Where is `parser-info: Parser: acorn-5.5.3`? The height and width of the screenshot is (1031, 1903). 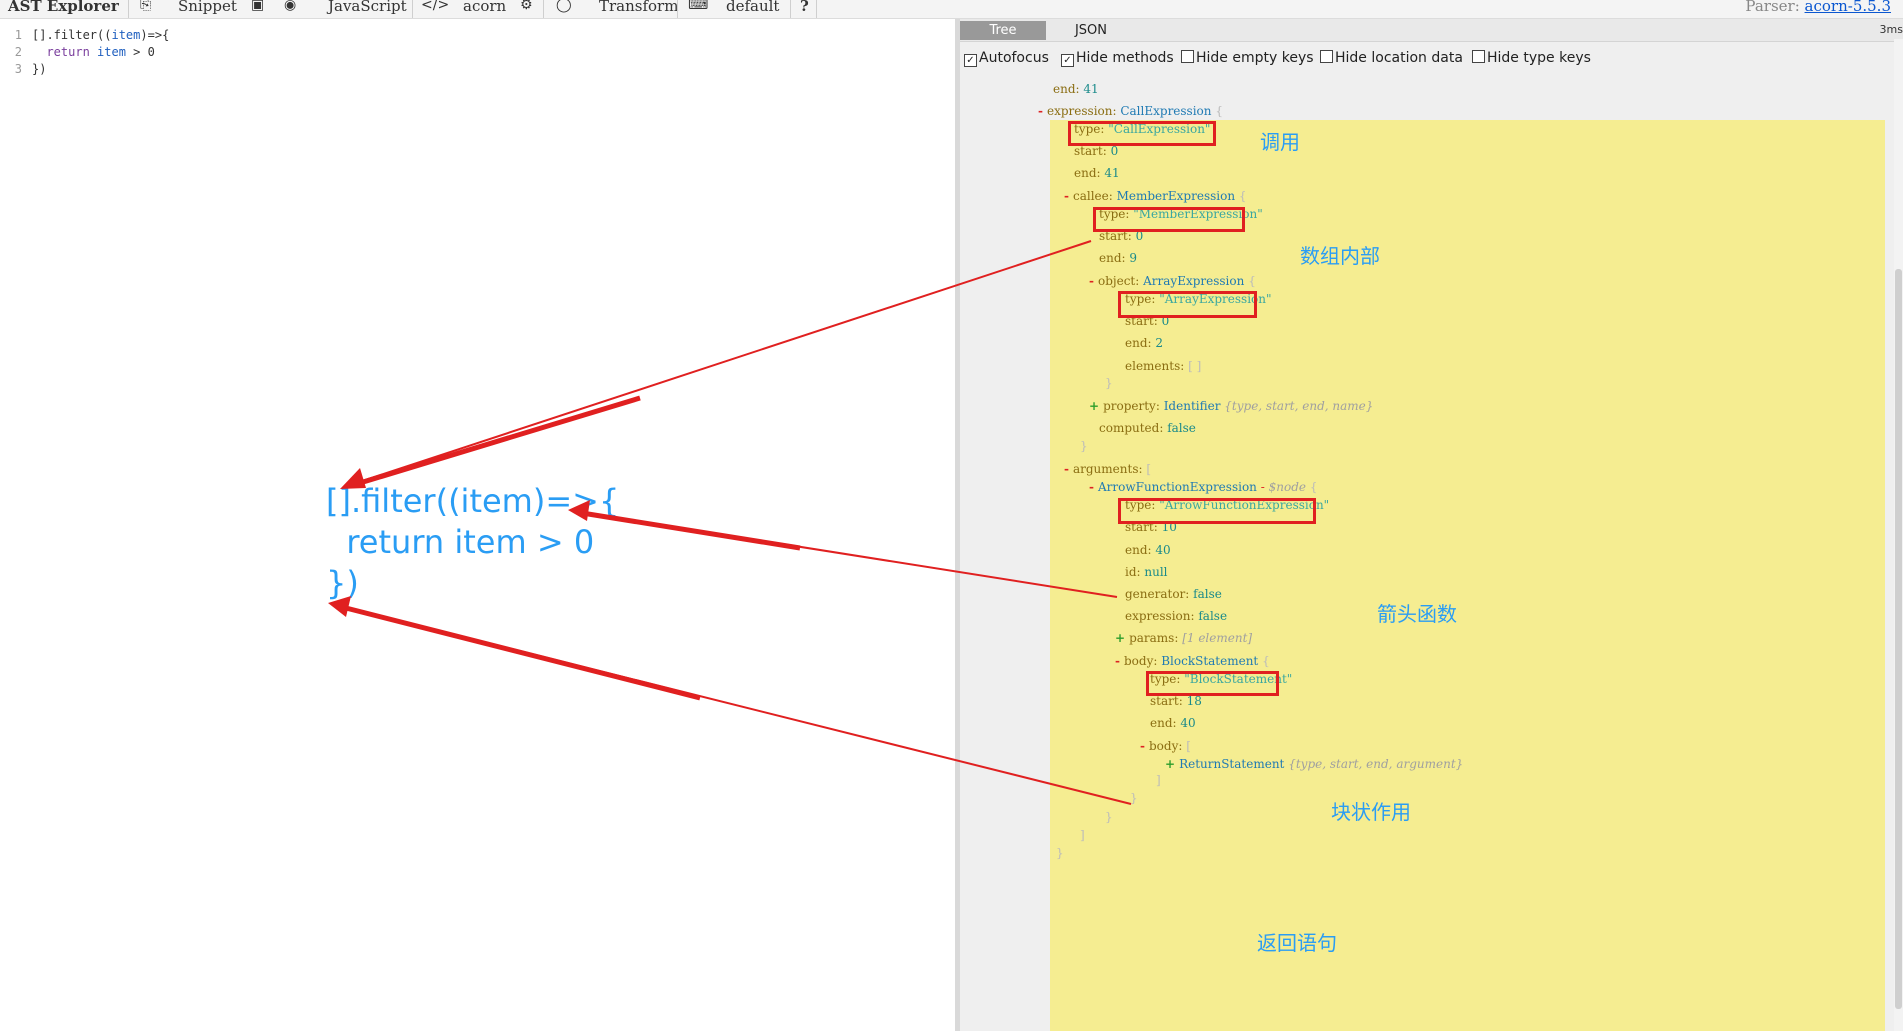
parser-info: Parser: acorn-5.5.3 is located at coordinates (1818, 7).